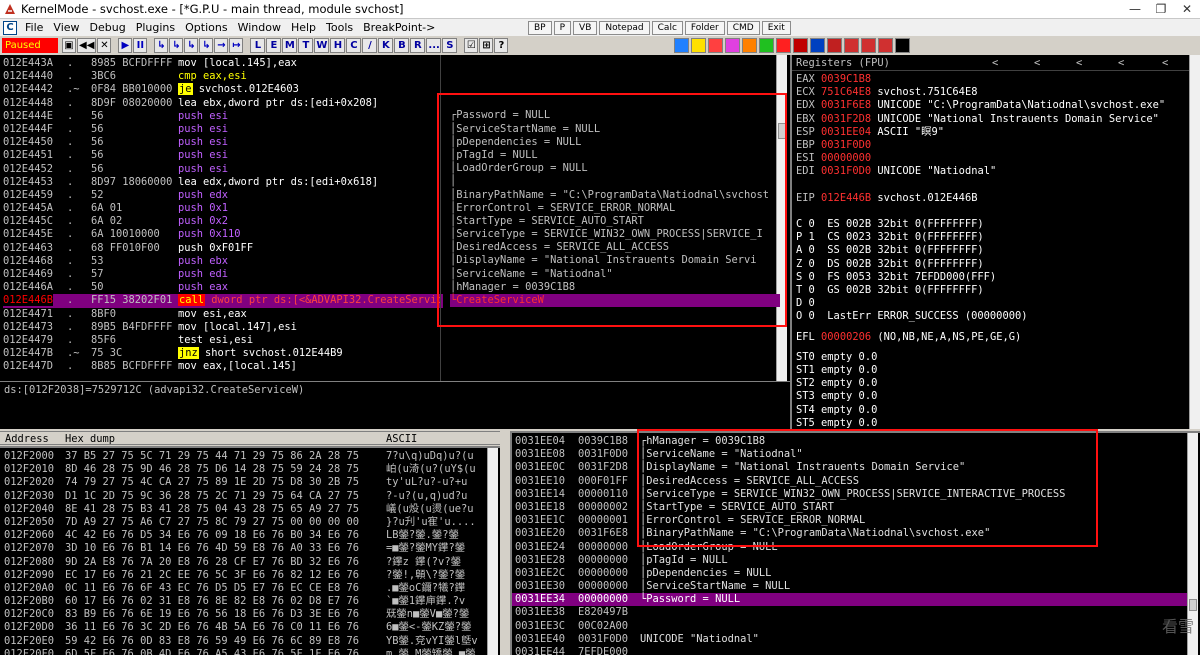 The image size is (1200, 655). Describe the element at coordinates (996, 277) in the screenshot. I see `flag-row: S 0 FS 0053 32bit 7EFDD000(FFF)` at that location.